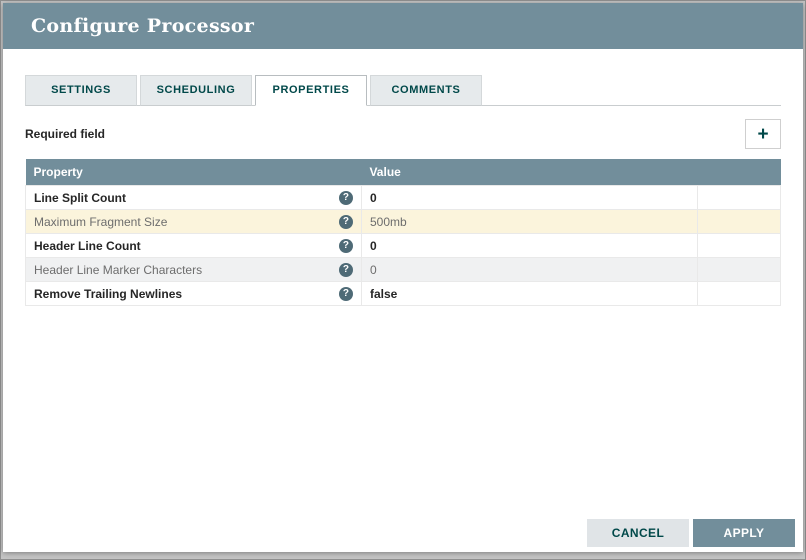  What do you see at coordinates (193, 197) in the screenshot?
I see `property-name-cell: Line Split Count ?` at bounding box center [193, 197].